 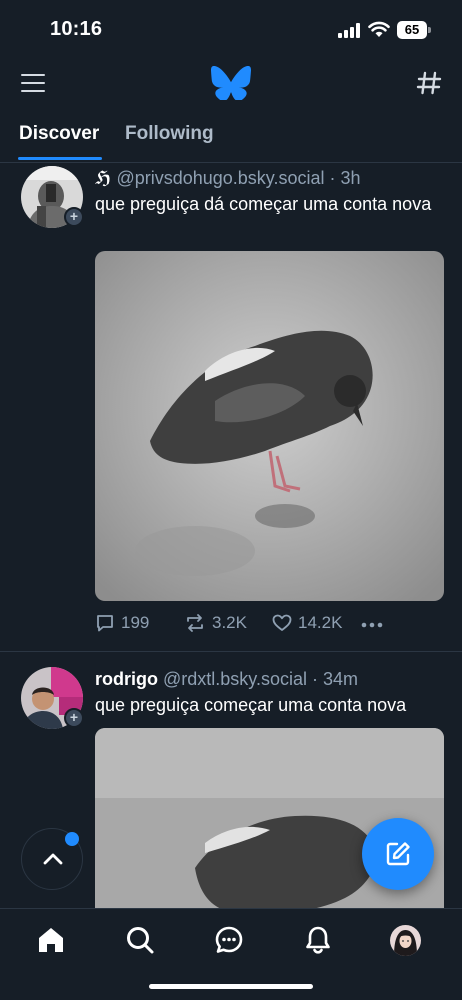 I want to click on post-time: 34m, so click(x=341, y=679).